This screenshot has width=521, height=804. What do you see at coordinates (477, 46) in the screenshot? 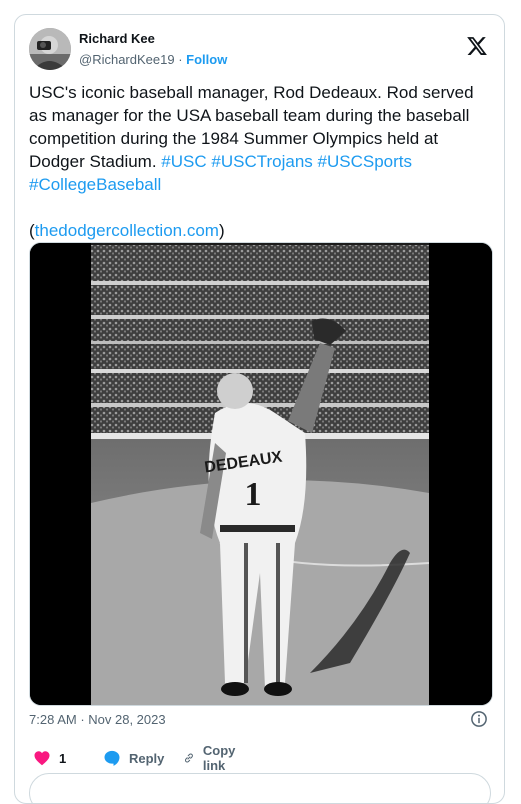
I see `x-logo-icon` at bounding box center [477, 46].